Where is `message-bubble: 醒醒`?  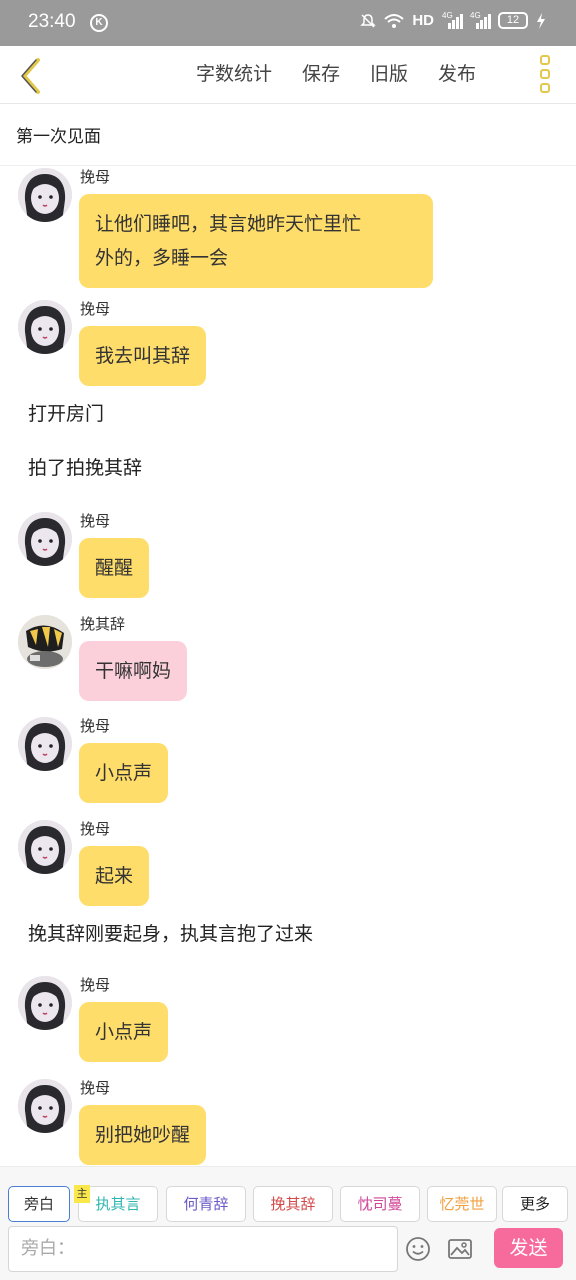 message-bubble: 醒醒 is located at coordinates (114, 568).